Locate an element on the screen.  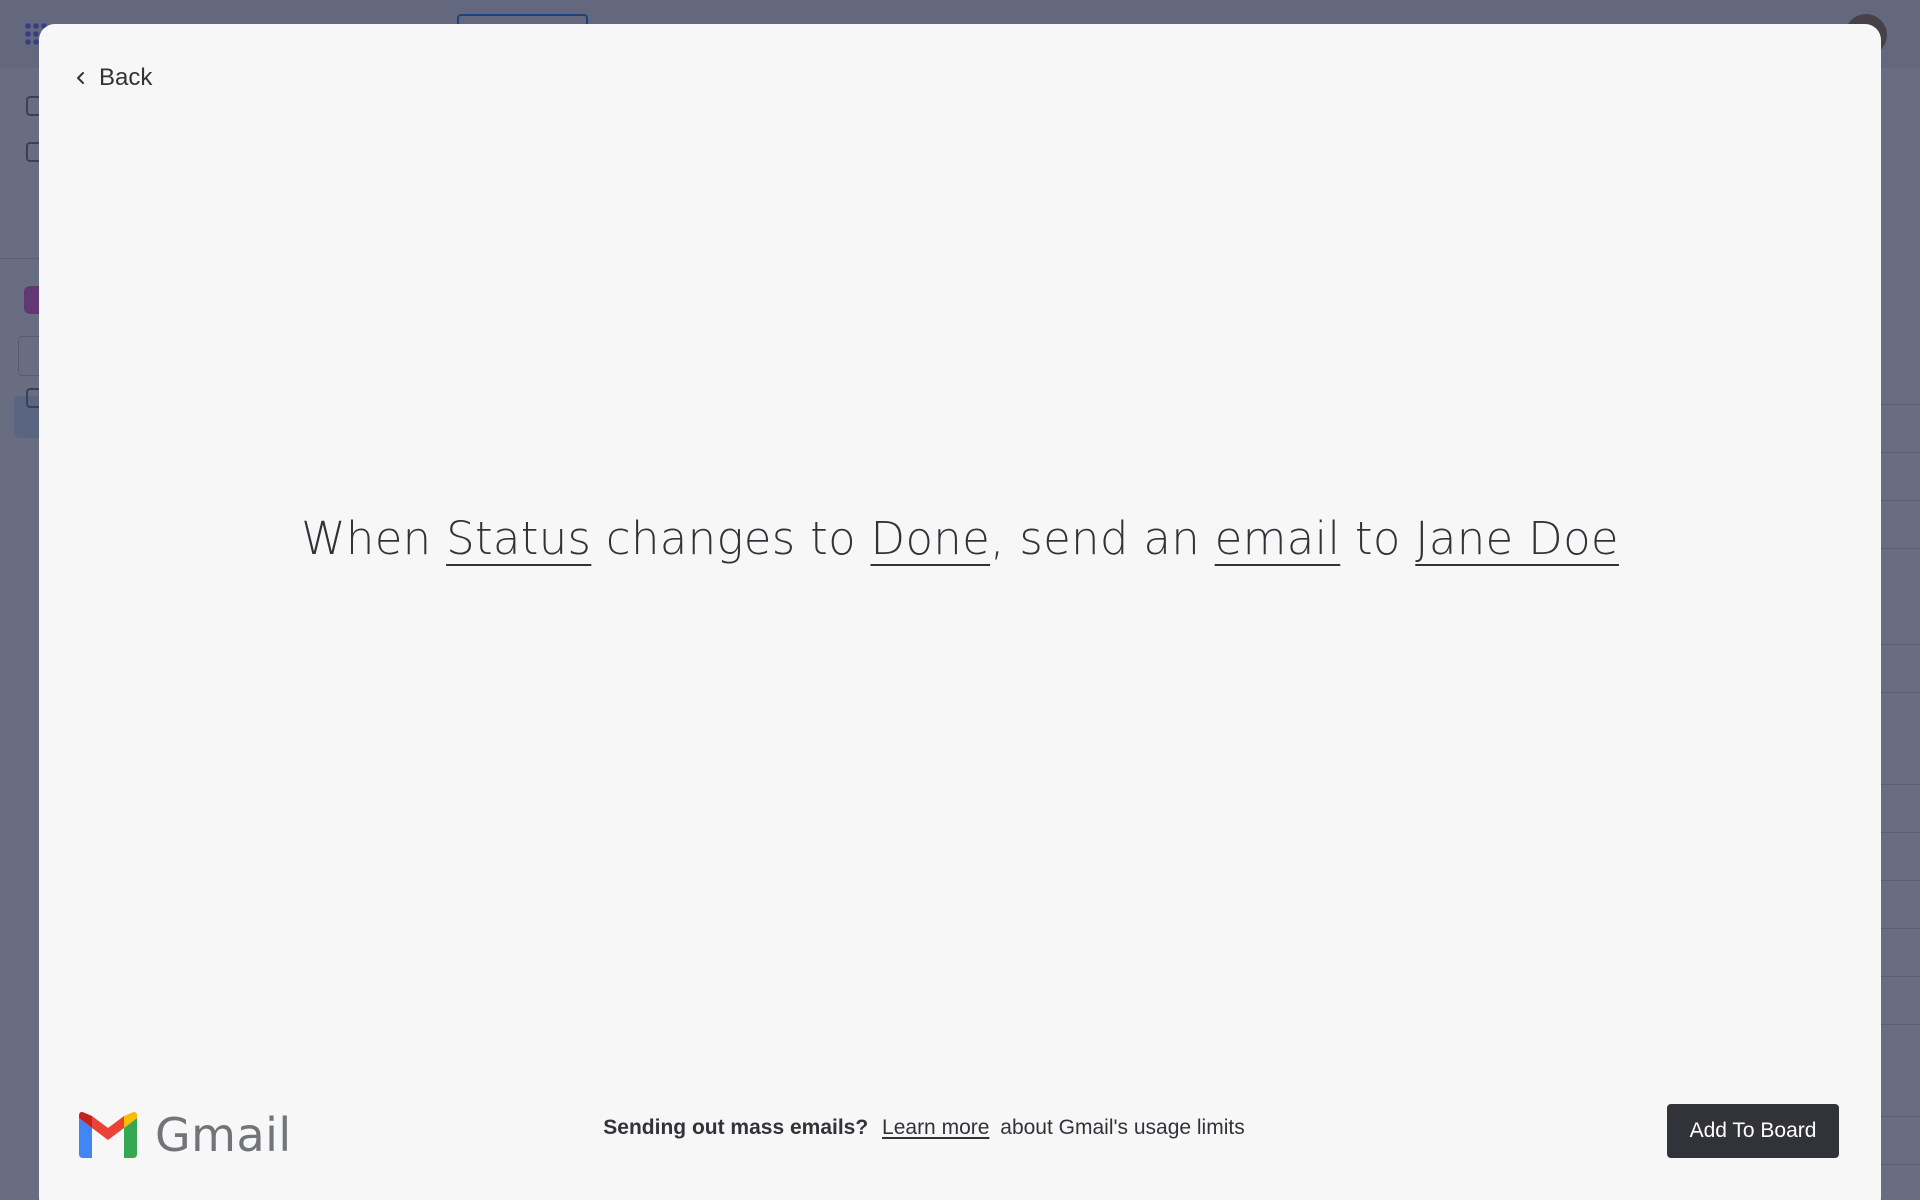
action-item-field: email is located at coordinates (1278, 538).